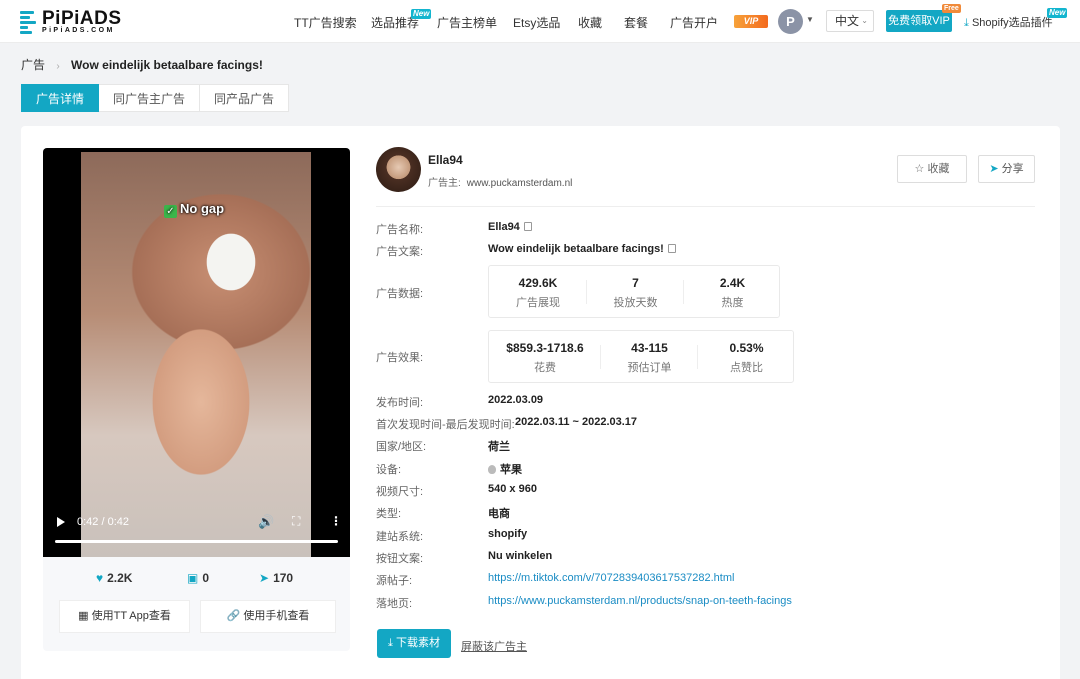 The image size is (1080, 679). Describe the element at coordinates (494, 646) in the screenshot. I see `block-advertiser-link: 屏蔽该广告主` at that location.